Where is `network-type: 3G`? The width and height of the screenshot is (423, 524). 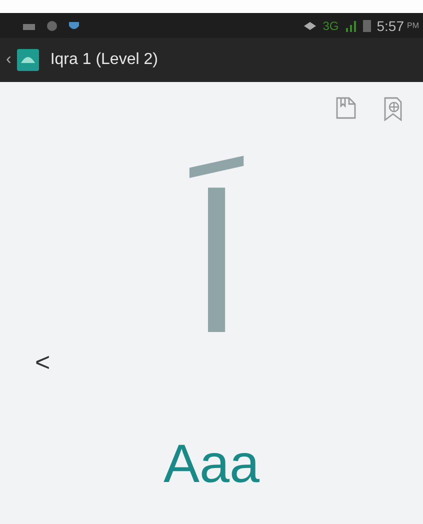
network-type: 3G is located at coordinates (330, 25).